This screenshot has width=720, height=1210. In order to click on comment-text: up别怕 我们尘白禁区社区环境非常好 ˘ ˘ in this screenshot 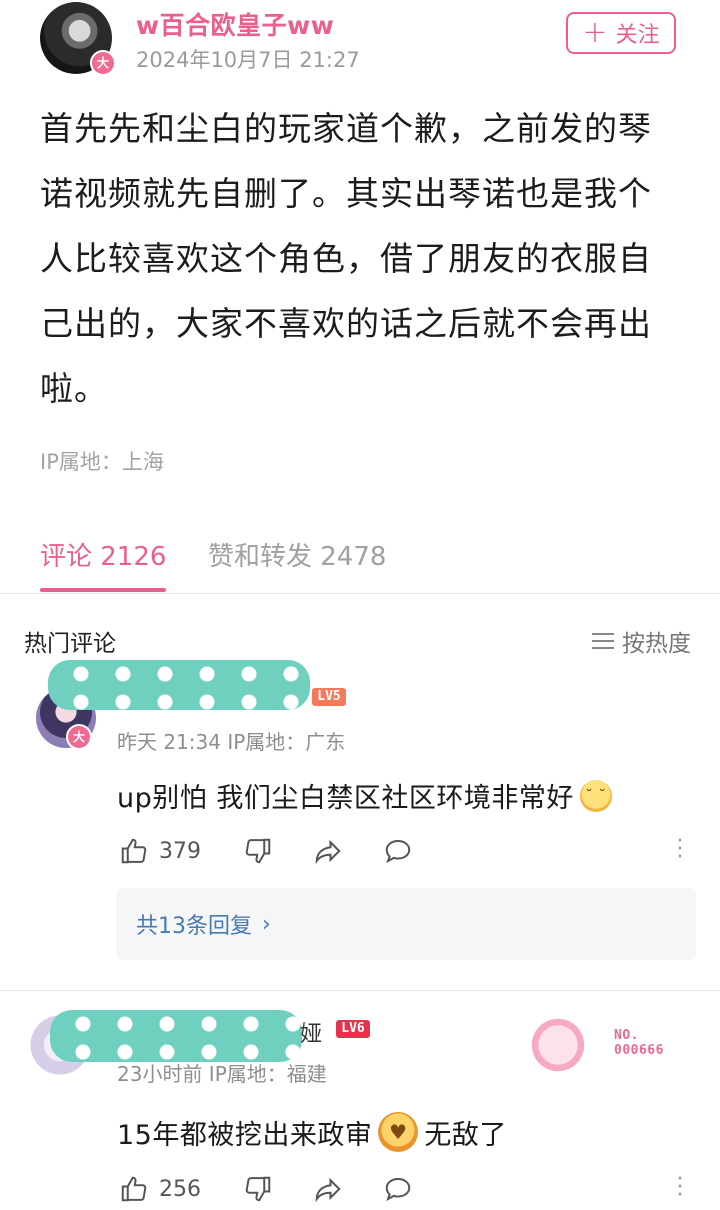, I will do `click(364, 795)`.